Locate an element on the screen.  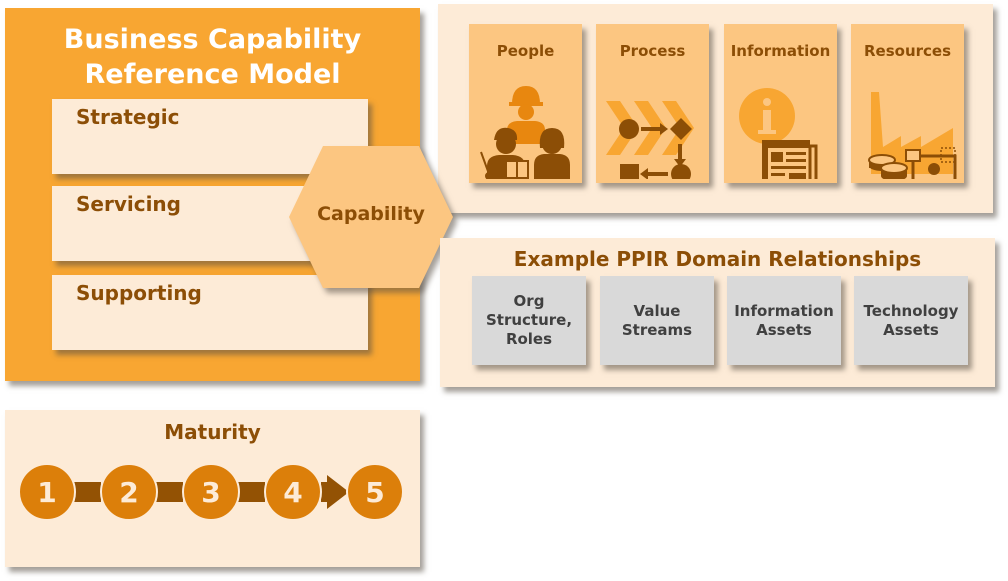
maturity-level-label: 1 is located at coordinates (46, 492).